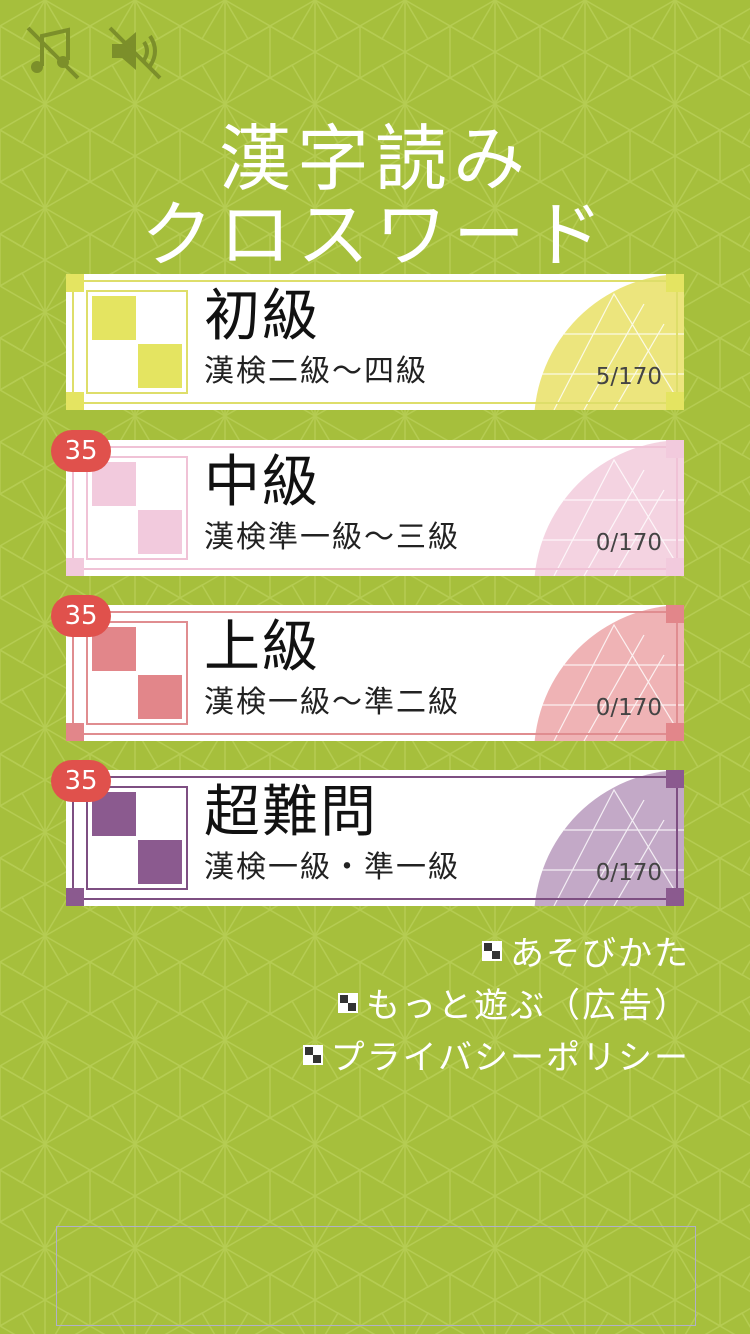 Image resolution: width=750 pixels, height=1334 pixels. Describe the element at coordinates (628, 377) in the screenshot. I see `level-progress: 5/170` at that location.